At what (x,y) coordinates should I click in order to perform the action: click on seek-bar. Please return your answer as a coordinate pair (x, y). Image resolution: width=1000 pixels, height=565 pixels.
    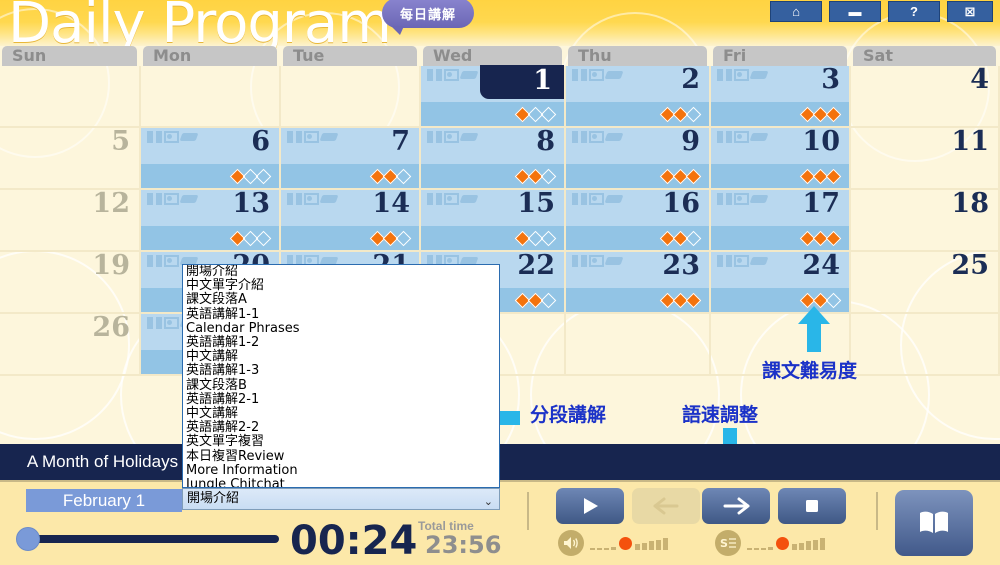
    Looking at the image, I should click on (151, 539).